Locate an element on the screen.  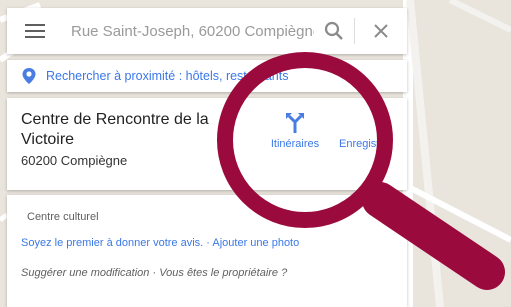
close-icon is located at coordinates (381, 31).